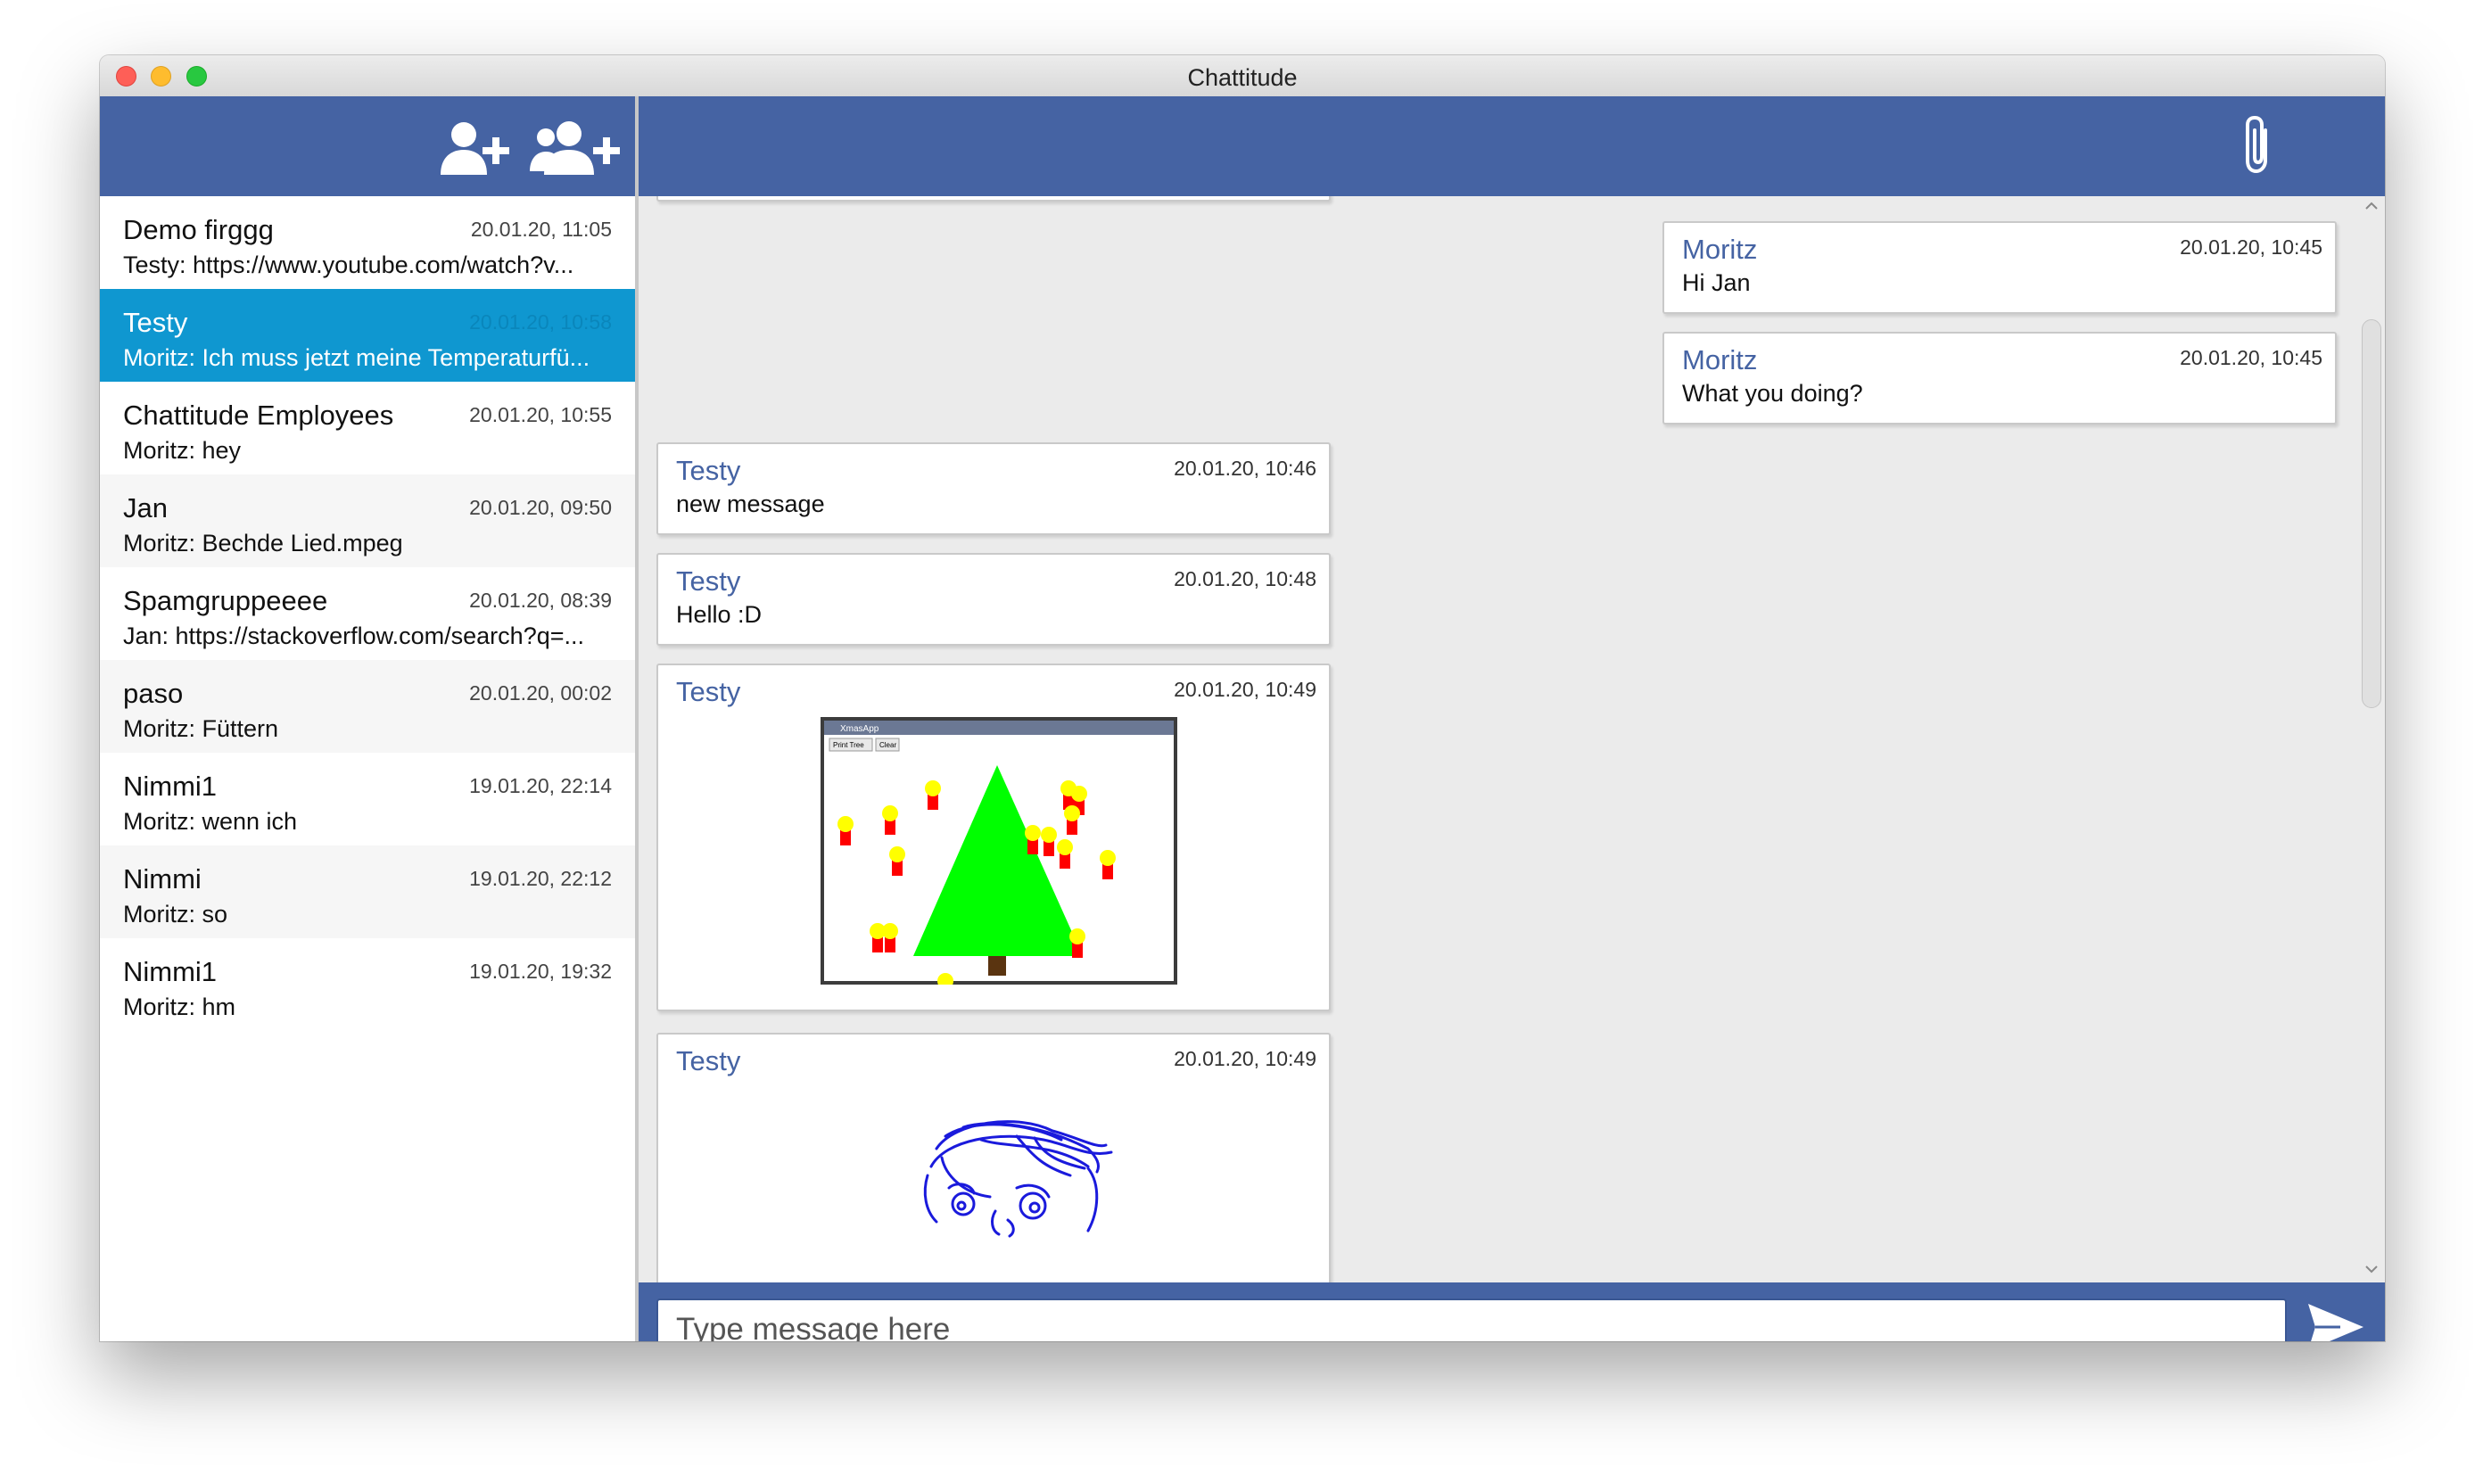 The width and height of the screenshot is (2483, 1484). I want to click on chat-list-item: Nimmi 19.01.20, 22:12 Moritz: so, so click(368, 892).